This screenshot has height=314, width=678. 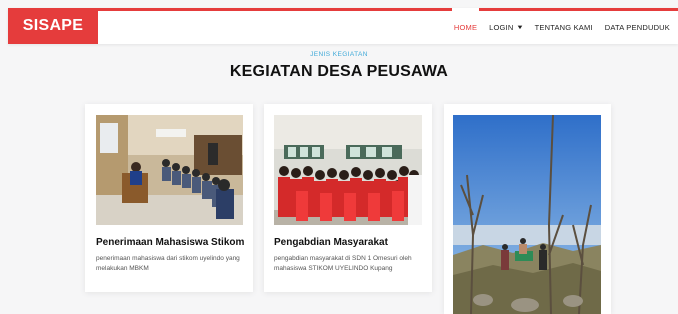 I want to click on nav-login: LOGIN ▼, so click(x=505, y=27).